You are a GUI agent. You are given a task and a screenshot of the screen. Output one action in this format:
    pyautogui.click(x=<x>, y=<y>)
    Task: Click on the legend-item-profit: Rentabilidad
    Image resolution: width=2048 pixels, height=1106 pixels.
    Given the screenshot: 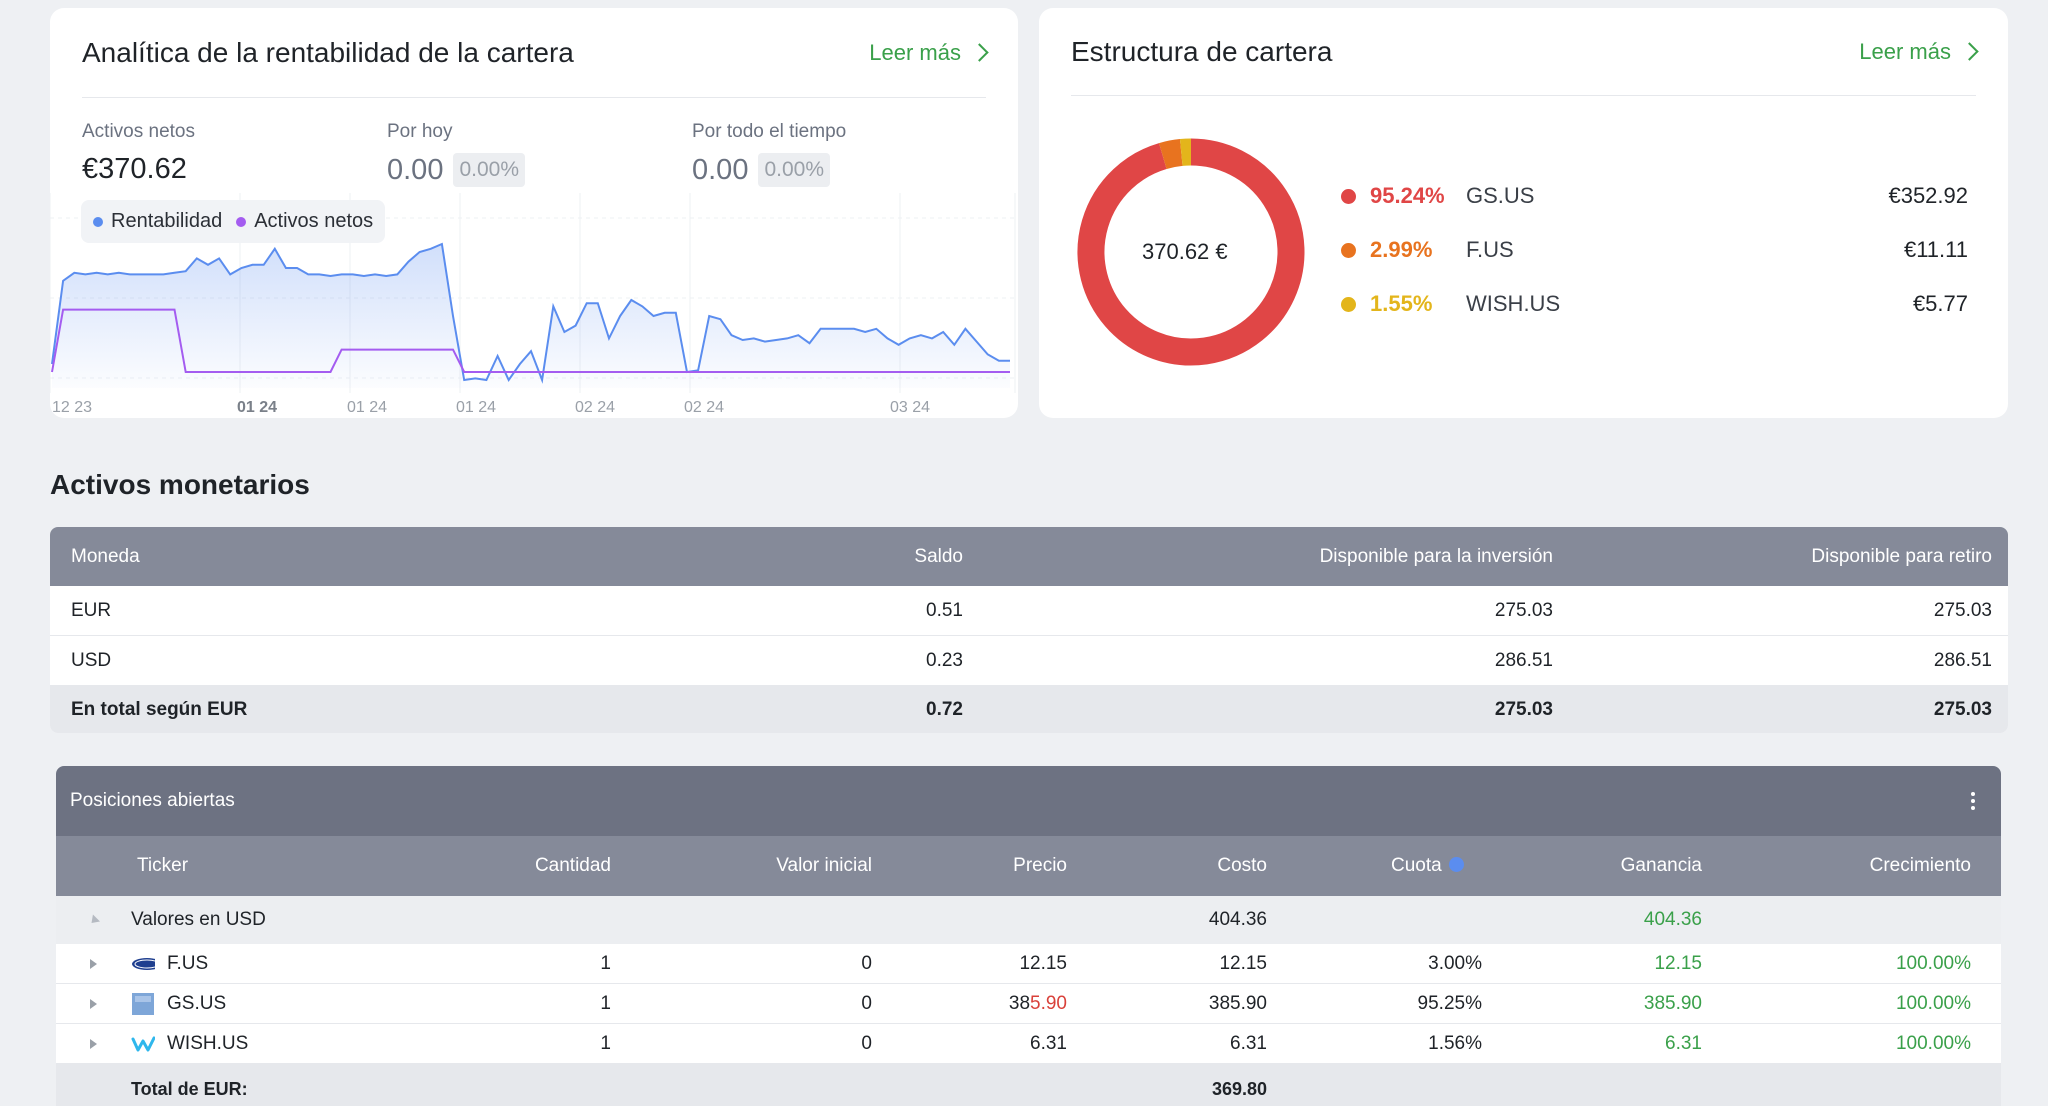 What is the action you would take?
    pyautogui.click(x=157, y=221)
    